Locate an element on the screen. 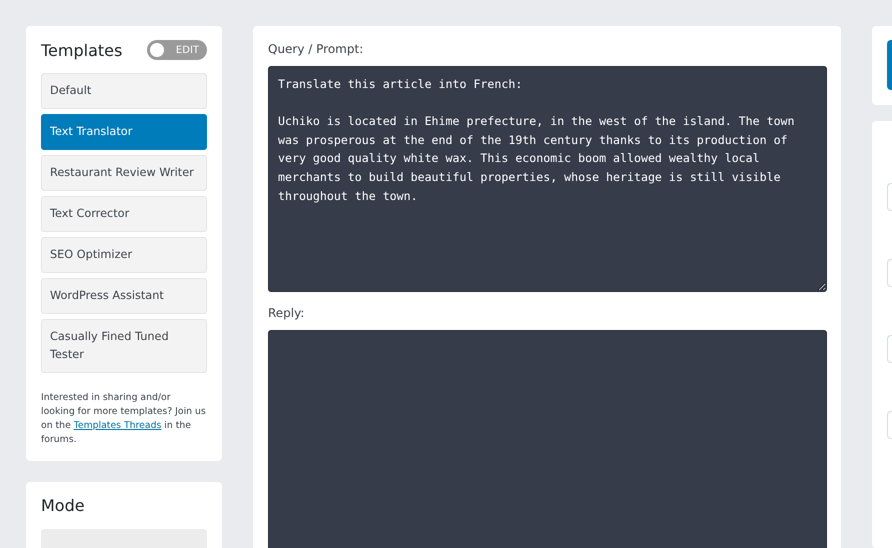 This screenshot has height=548, width=892. field-label: Reply: is located at coordinates (287, 313).